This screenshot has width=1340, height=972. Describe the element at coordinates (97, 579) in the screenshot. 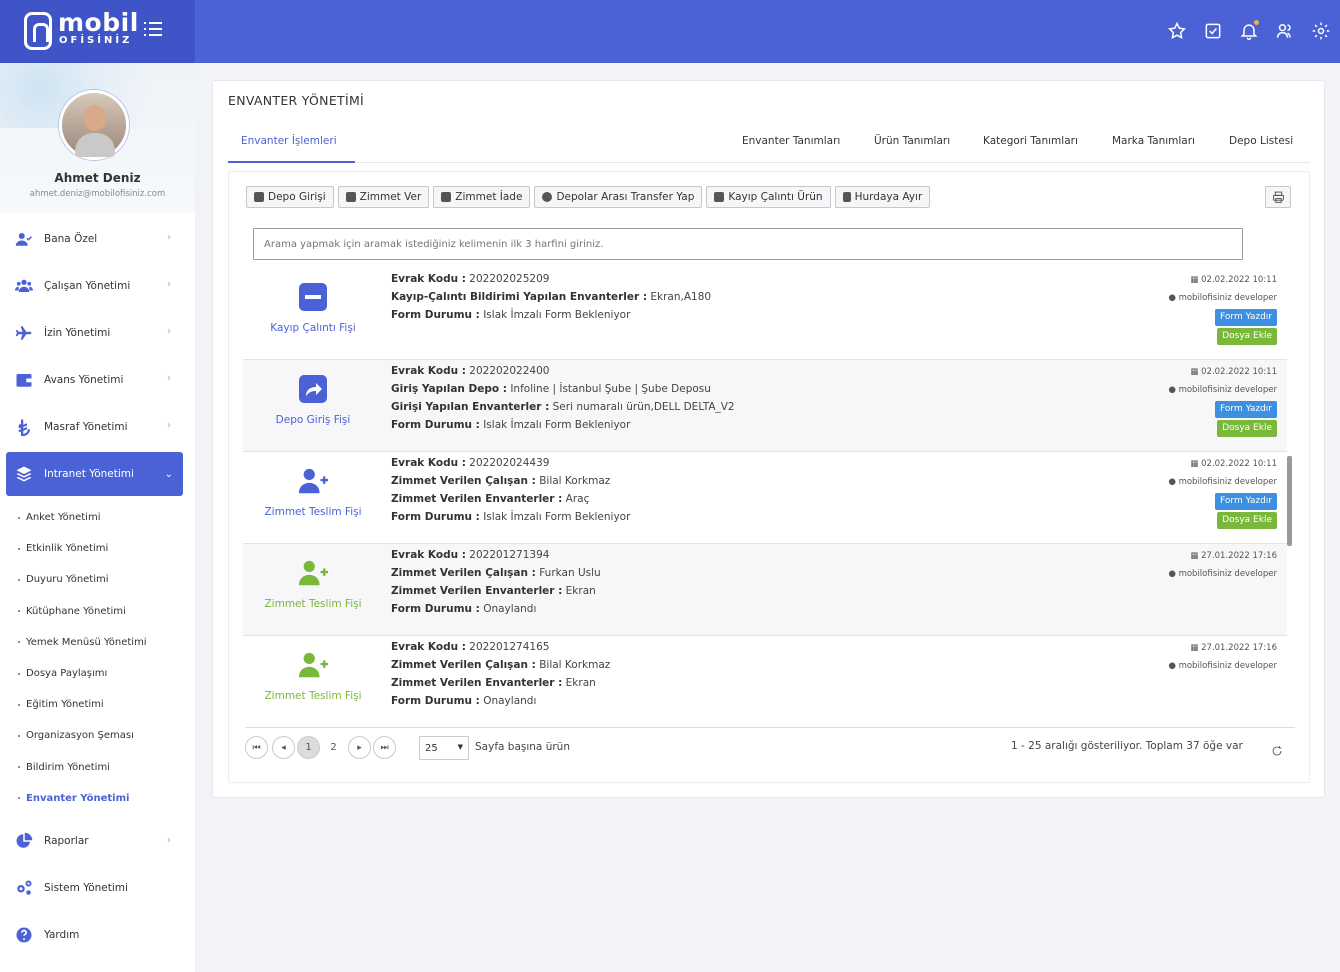

I see `submenu-item-duyuru: Duyuru Yönetimi` at that location.